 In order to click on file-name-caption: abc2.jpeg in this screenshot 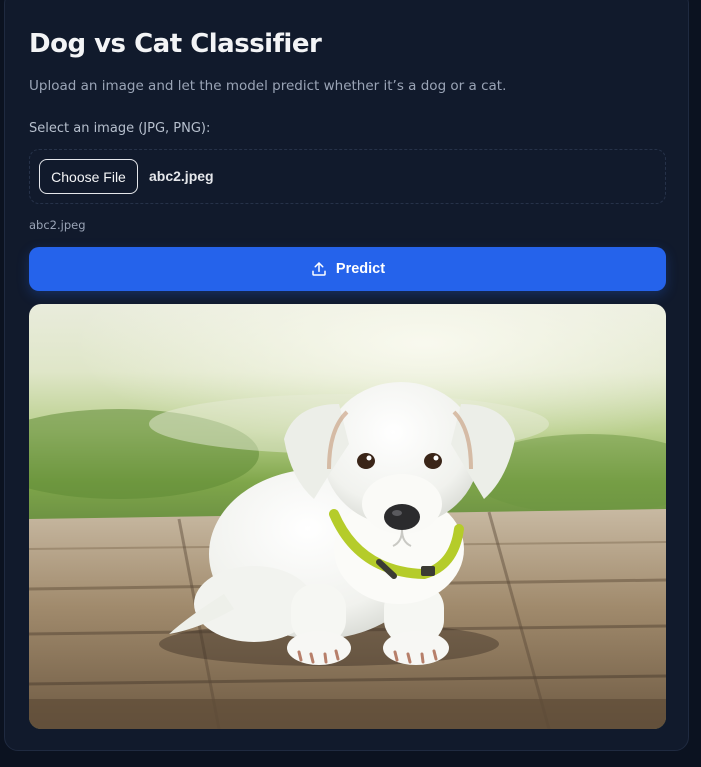, I will do `click(57, 225)`.